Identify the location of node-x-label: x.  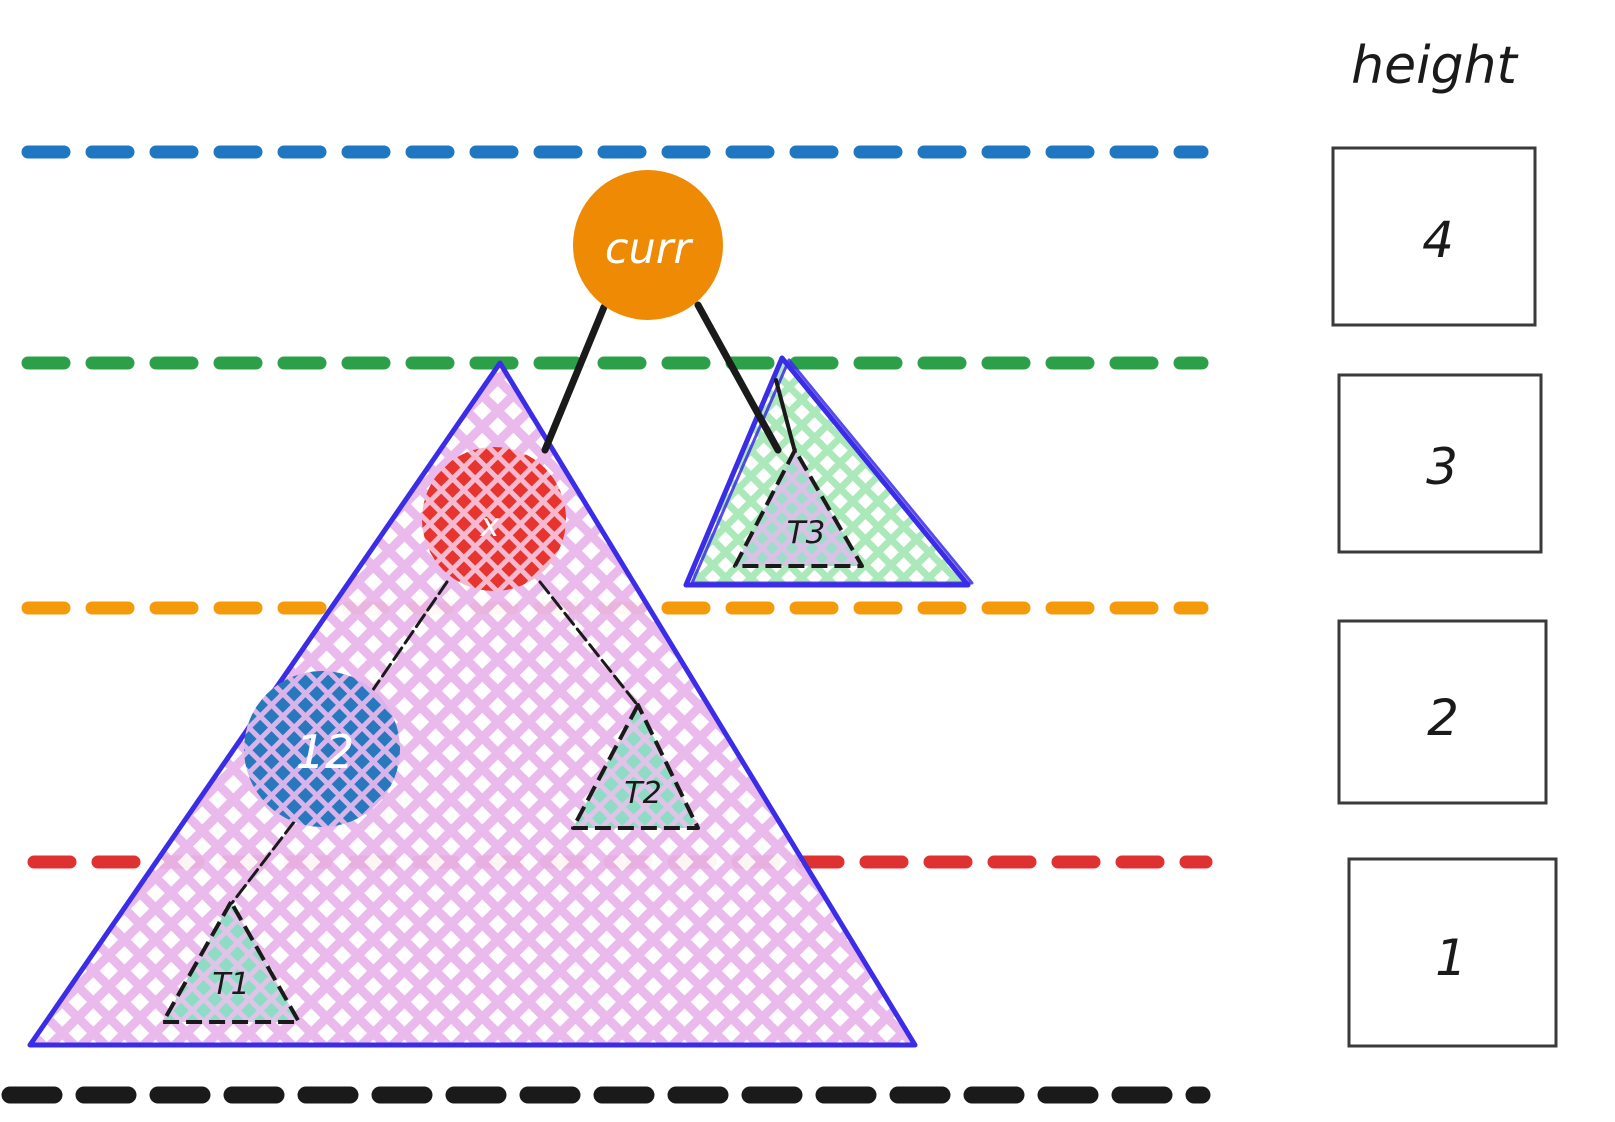
(490, 525).